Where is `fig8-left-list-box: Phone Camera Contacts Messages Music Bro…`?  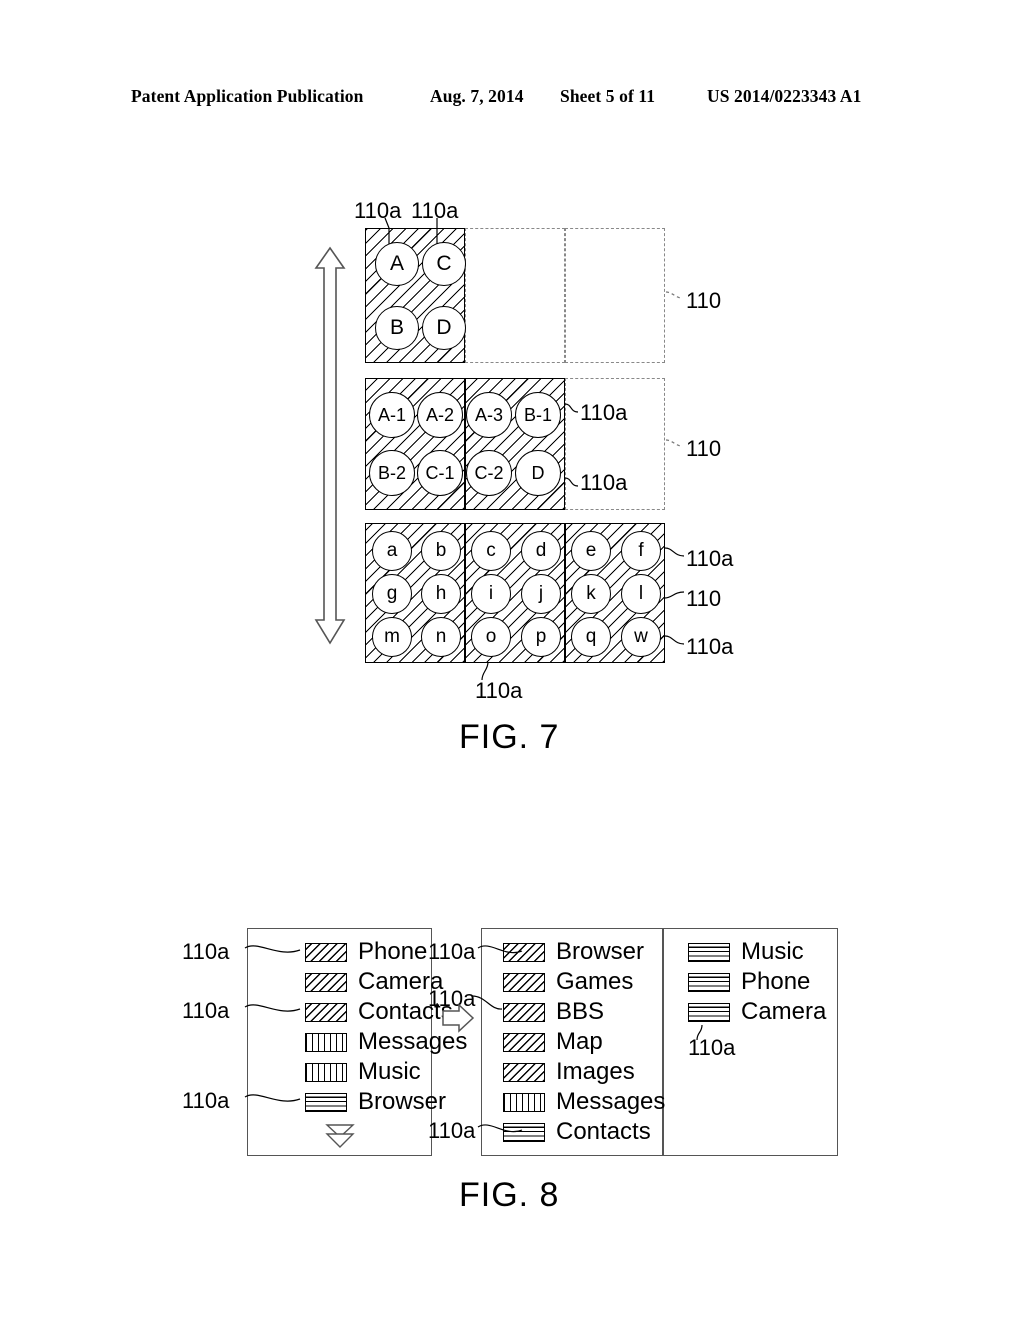 fig8-left-list-box: Phone Camera Contacts Messages Music Bro… is located at coordinates (357, 1042).